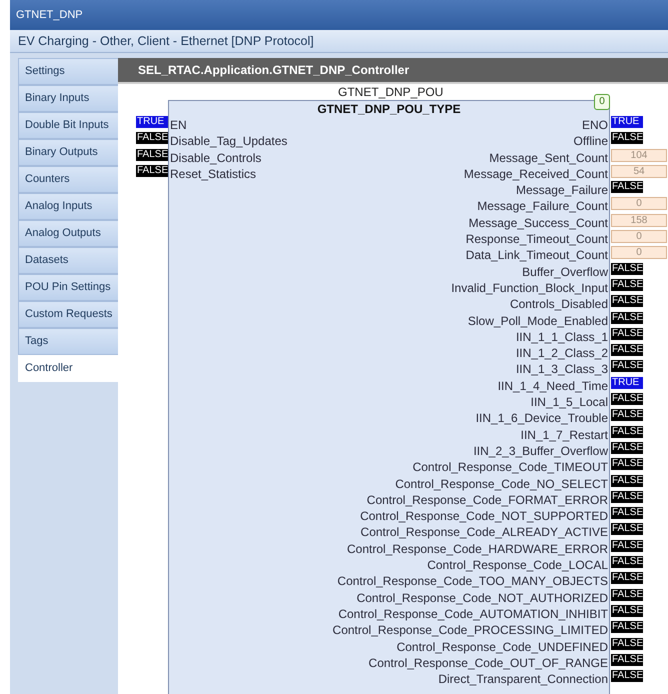 The image size is (668, 694). Describe the element at coordinates (639, 171) in the screenshot. I see `value-field: 54` at that location.